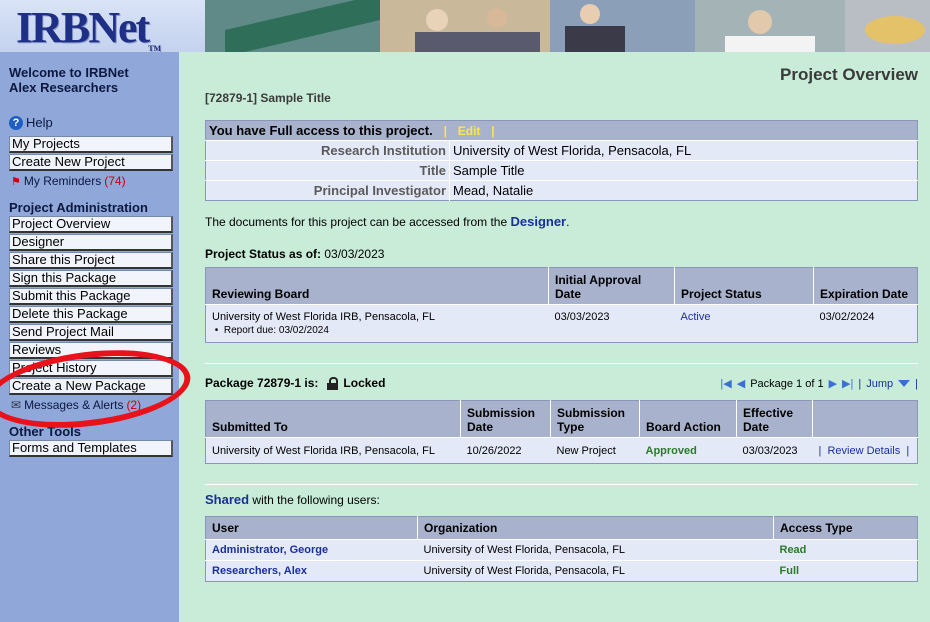 This screenshot has height=622, width=930. Describe the element at coordinates (611, 286) in the screenshot. I see `column-header: Initial Approval Date` at that location.